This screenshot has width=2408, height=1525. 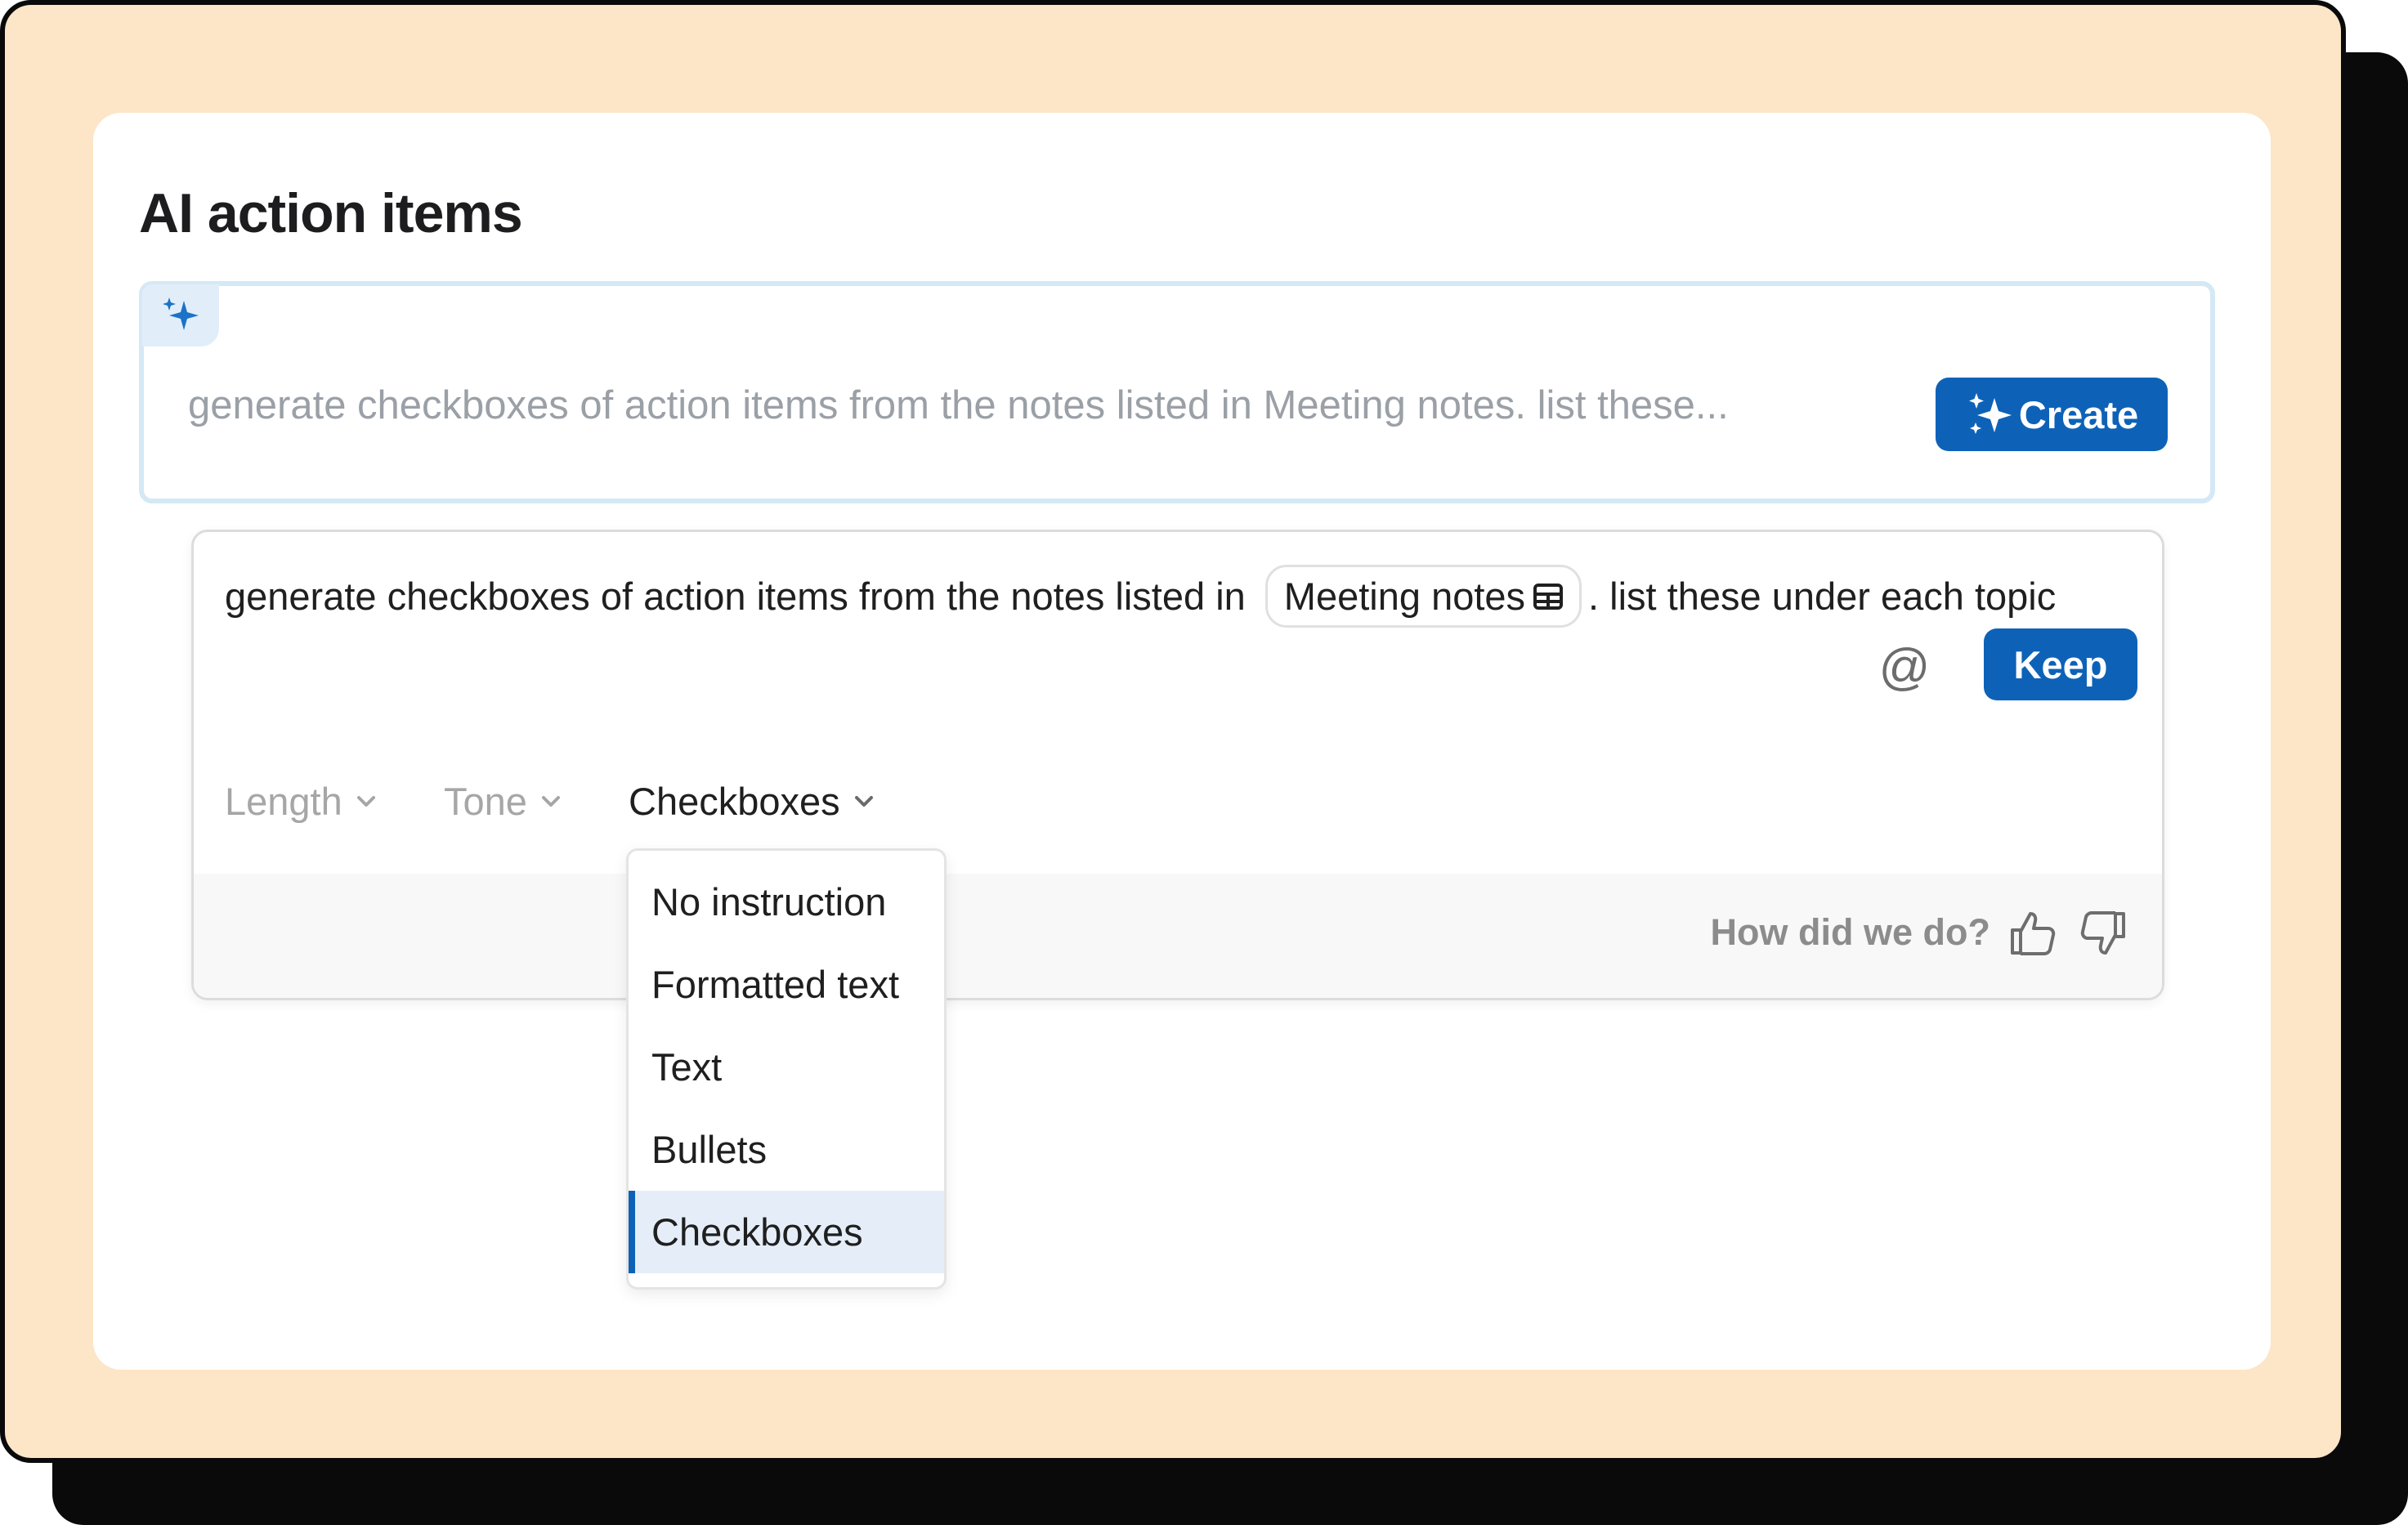 What do you see at coordinates (283, 801) in the screenshot?
I see `length-label: Length` at bounding box center [283, 801].